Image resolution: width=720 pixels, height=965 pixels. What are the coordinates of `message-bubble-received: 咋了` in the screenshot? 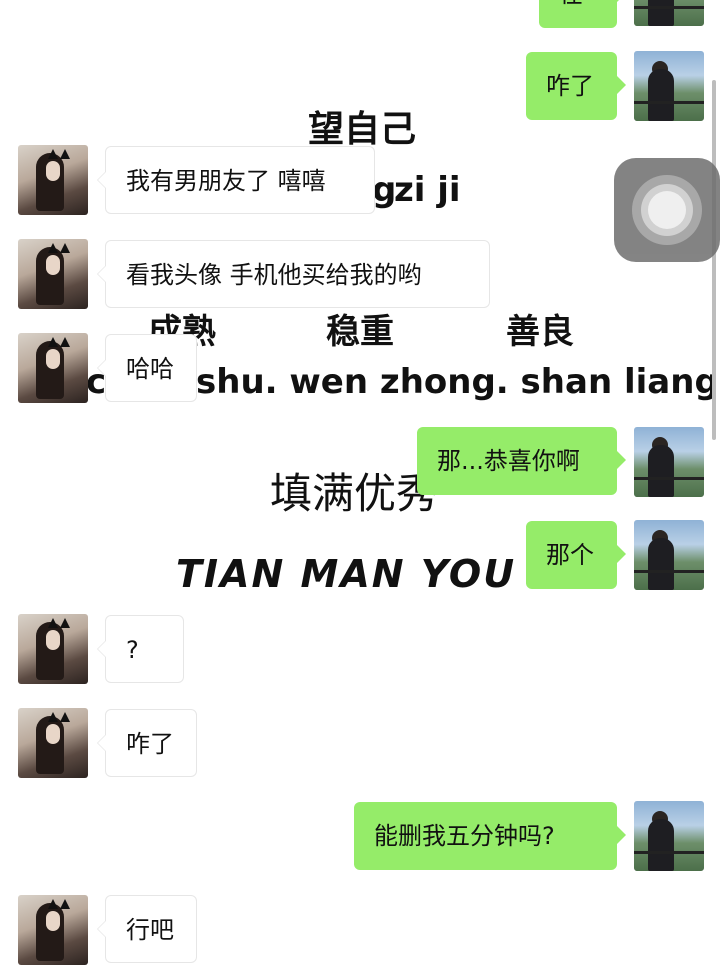 It's located at (147, 743).